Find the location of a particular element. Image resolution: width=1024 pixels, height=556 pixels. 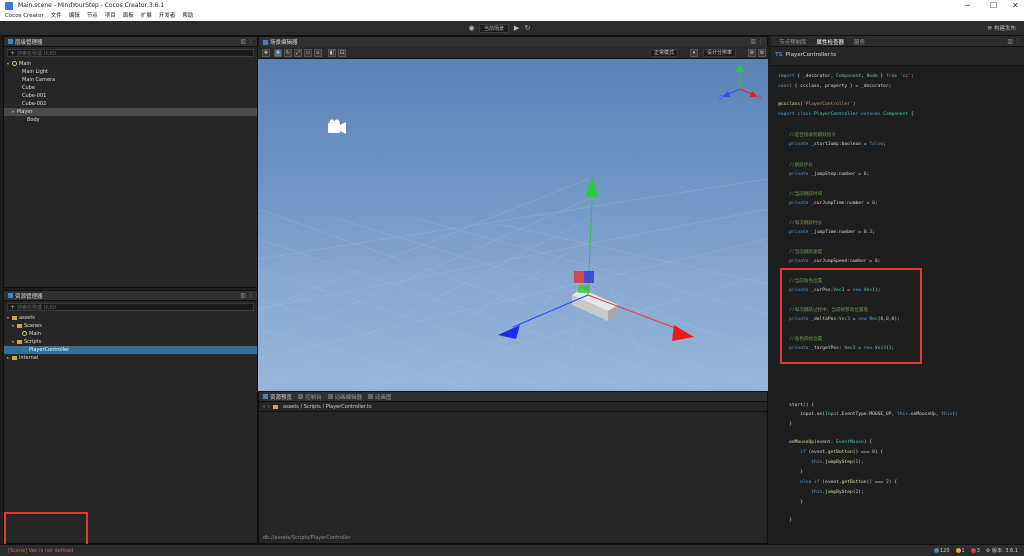

tree-node-label: Body is located at coordinates (33, 120).